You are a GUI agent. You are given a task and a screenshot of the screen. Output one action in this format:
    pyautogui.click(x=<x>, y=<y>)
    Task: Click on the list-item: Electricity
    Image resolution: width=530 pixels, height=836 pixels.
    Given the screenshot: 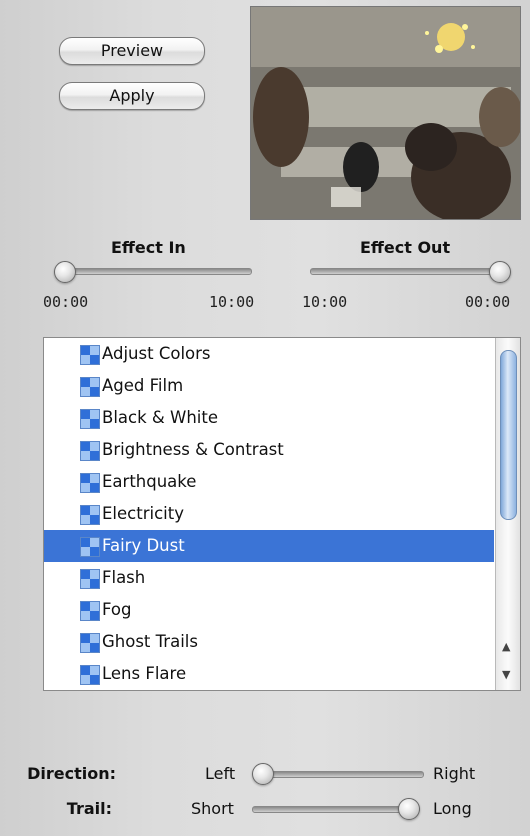 What is the action you would take?
    pyautogui.click(x=269, y=514)
    